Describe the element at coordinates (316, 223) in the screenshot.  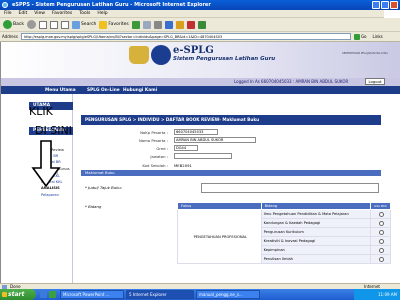
I see `bidang-cell: Kandungan & Kaedah Pedagogi` at that location.